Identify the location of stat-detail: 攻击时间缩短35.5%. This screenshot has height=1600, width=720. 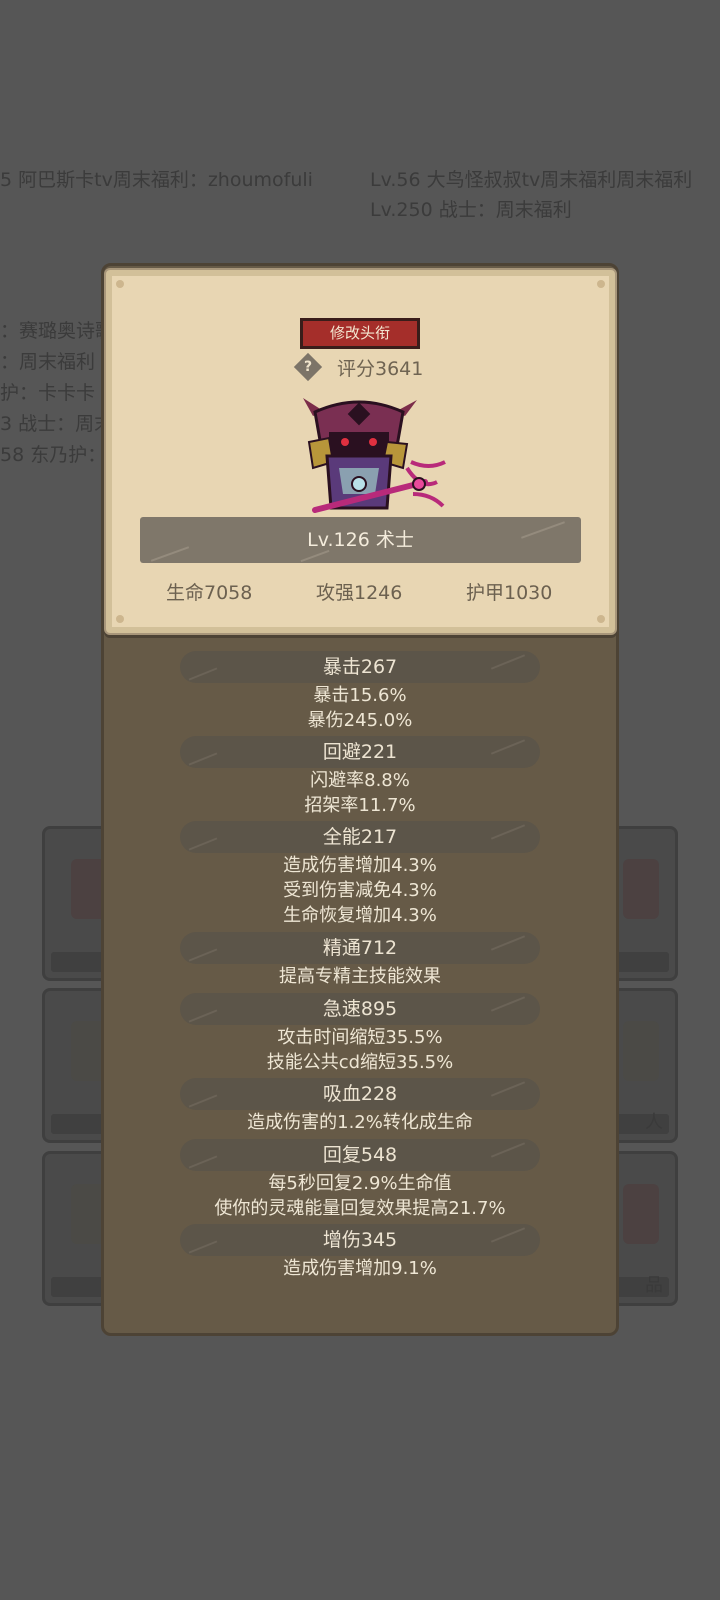
(360, 1037).